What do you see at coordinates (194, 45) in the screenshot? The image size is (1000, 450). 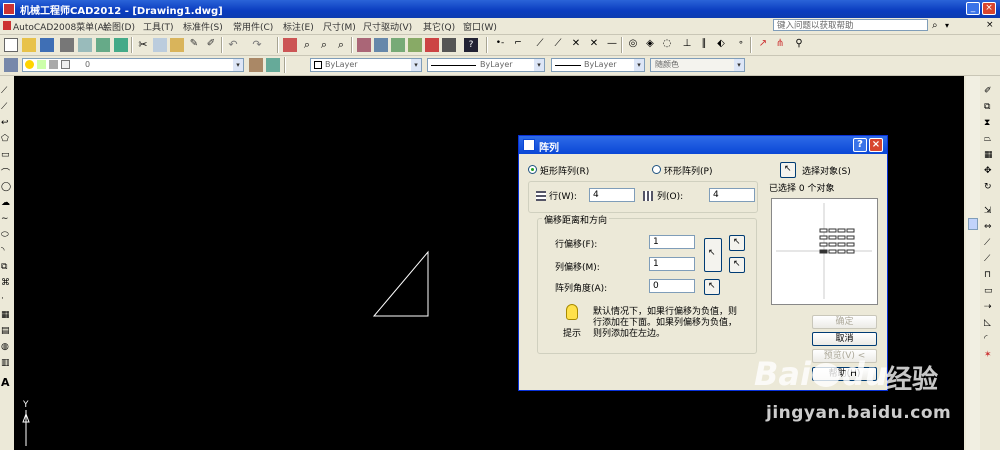 I see `match-properties-icon: ✎` at bounding box center [194, 45].